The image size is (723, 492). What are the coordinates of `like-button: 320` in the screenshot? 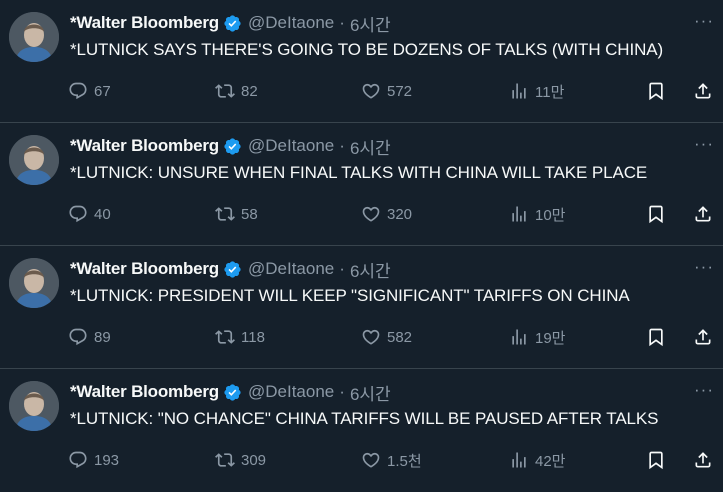 It's located at (386, 214).